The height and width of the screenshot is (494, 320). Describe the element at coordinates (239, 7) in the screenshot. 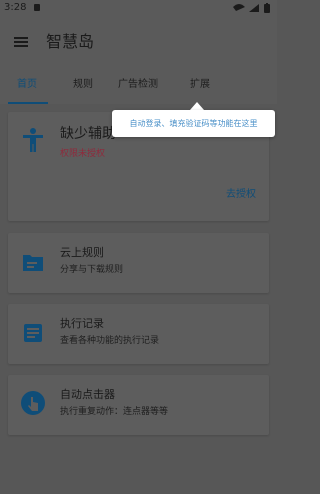

I see `wifi-icon` at that location.